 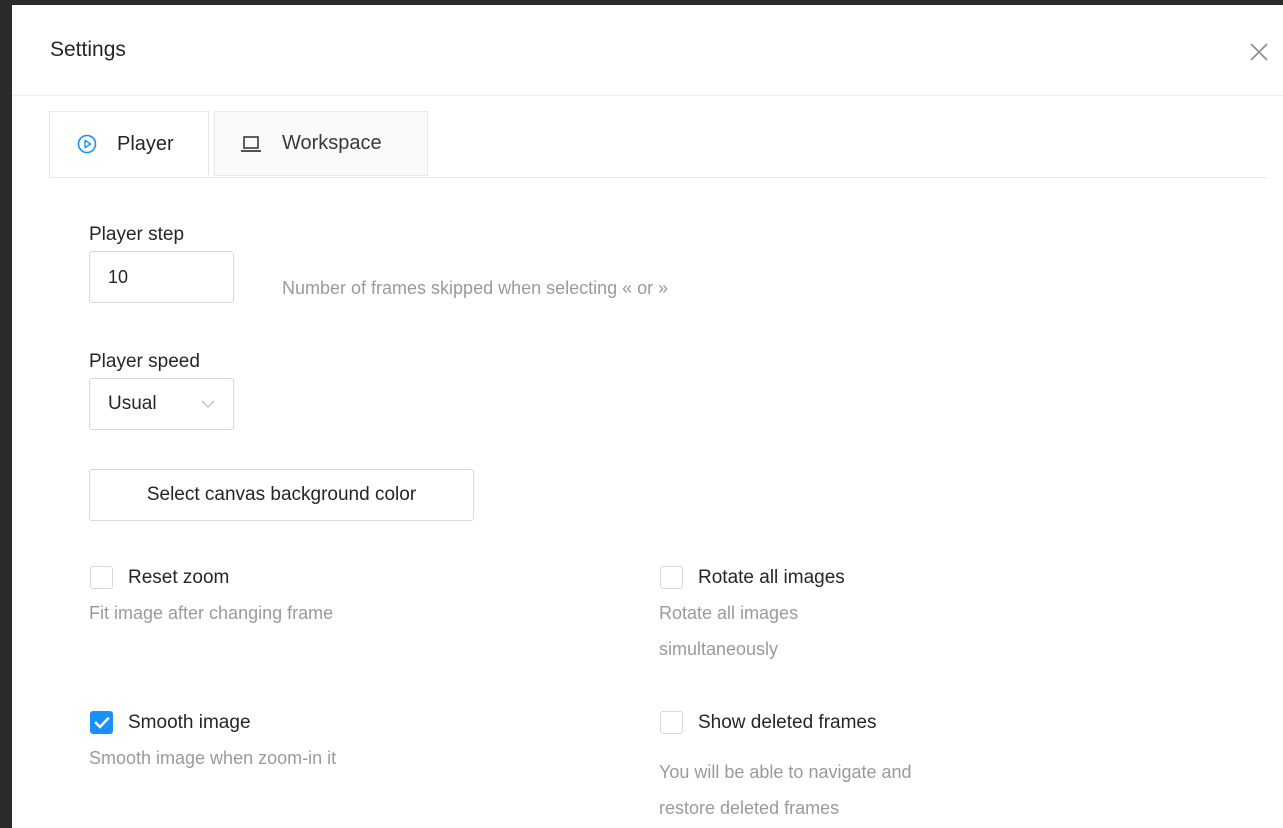 I want to click on laptop-icon, so click(x=251, y=144).